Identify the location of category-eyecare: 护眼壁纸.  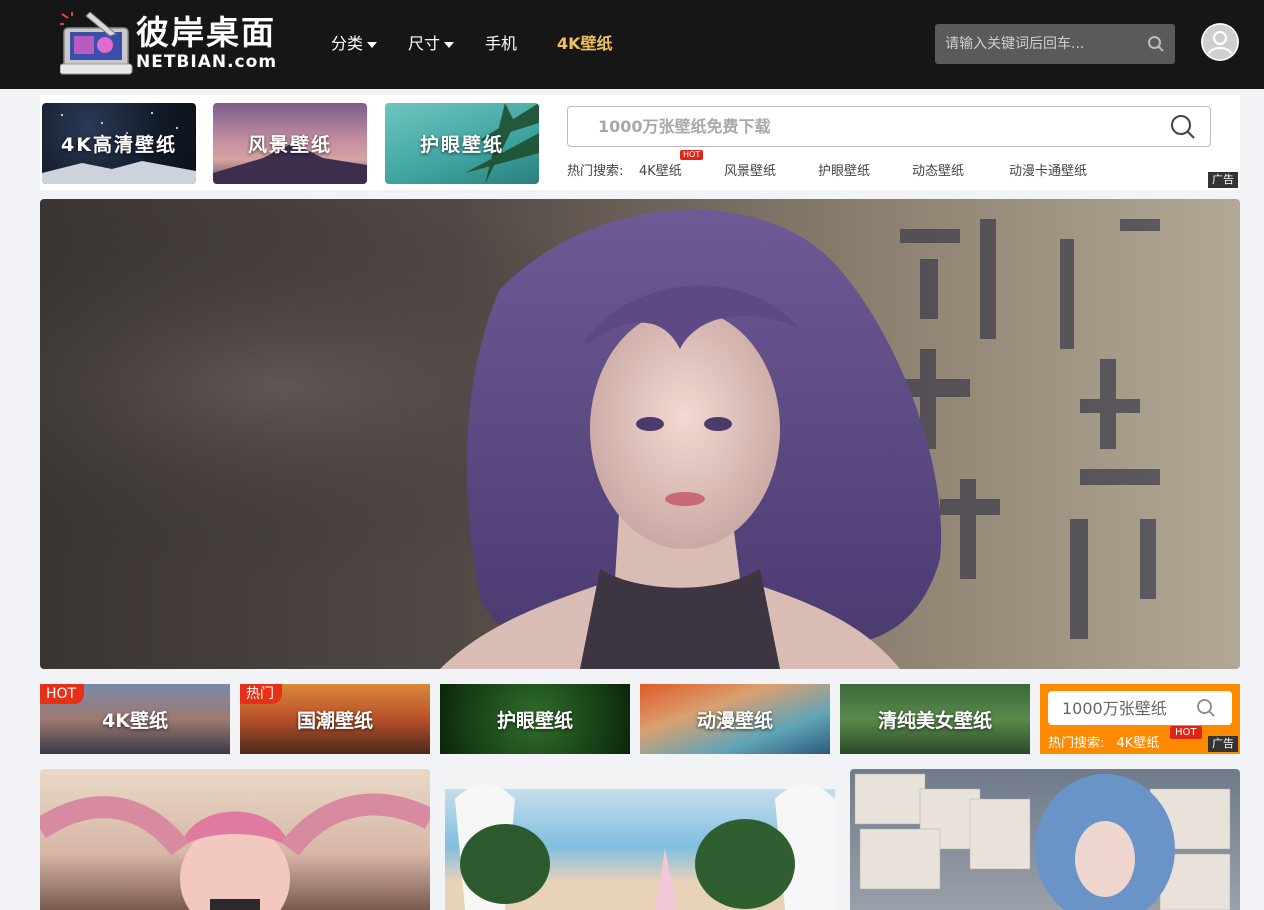
(535, 719).